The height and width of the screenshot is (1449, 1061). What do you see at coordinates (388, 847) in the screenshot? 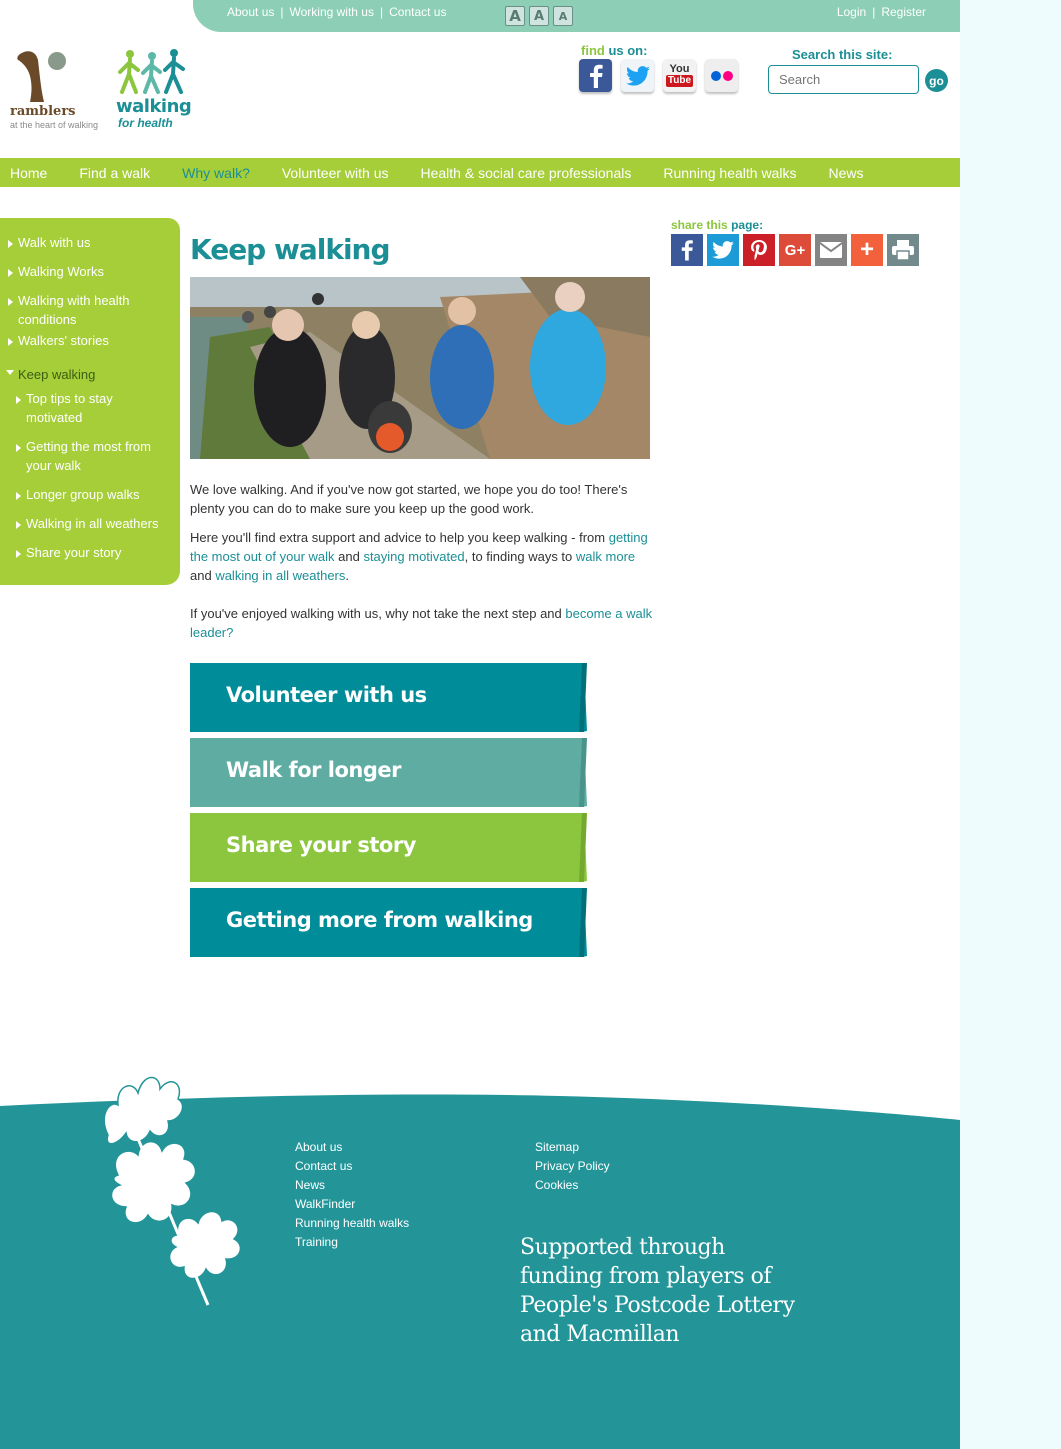
I see `share-your-story-banner: Share your story` at bounding box center [388, 847].